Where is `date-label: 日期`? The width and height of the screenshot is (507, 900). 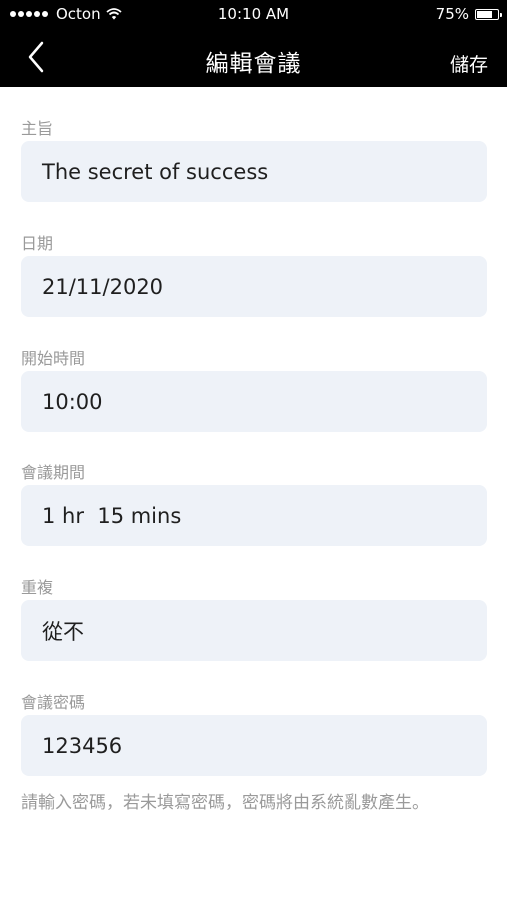 date-label: 日期 is located at coordinates (37, 243).